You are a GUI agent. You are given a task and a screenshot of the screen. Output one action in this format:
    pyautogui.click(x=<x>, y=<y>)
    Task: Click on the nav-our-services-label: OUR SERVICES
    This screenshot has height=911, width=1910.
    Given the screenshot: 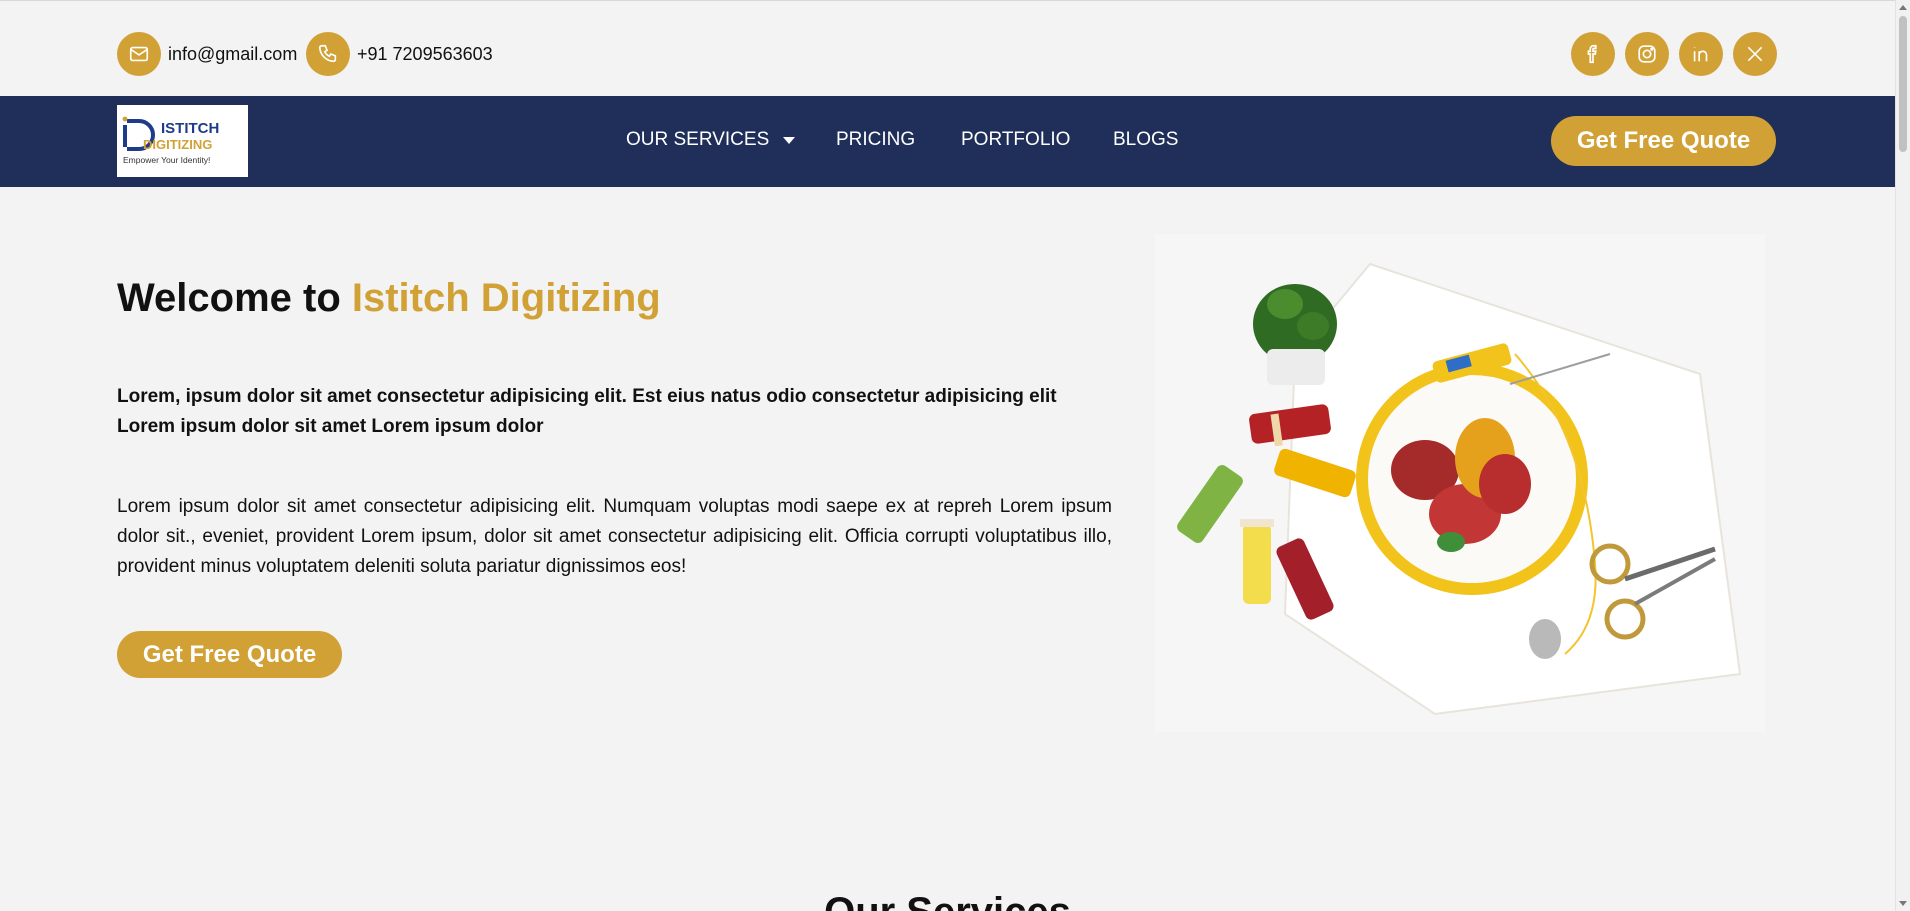 What is the action you would take?
    pyautogui.click(x=698, y=139)
    